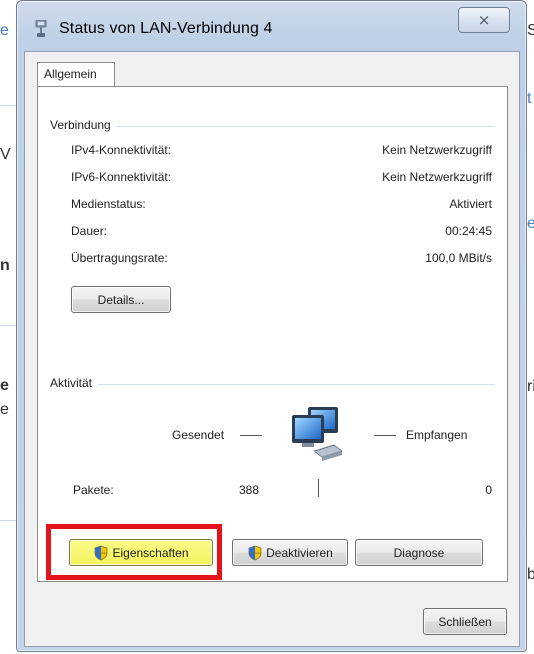  What do you see at coordinates (74, 383) in the screenshot?
I see `group-label-aktivitaet: Aktivität` at bounding box center [74, 383].